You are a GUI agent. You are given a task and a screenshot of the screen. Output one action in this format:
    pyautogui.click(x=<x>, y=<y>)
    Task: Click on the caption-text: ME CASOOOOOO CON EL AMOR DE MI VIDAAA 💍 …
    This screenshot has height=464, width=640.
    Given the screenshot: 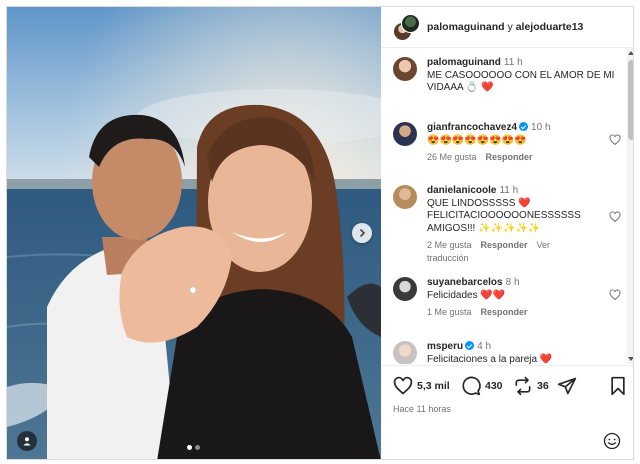 What is the action you would take?
    pyautogui.click(x=521, y=81)
    